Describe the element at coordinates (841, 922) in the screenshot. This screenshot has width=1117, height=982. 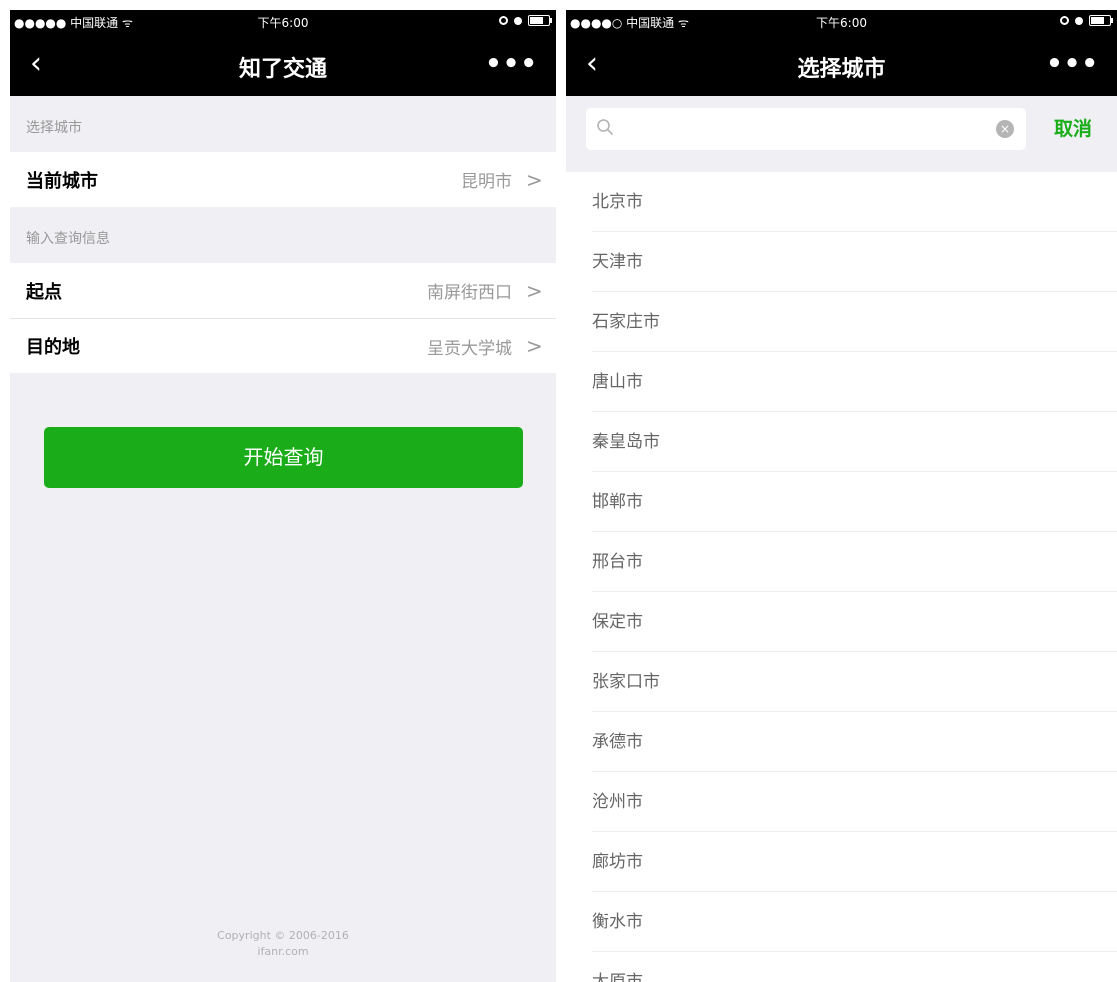
I see `city-item: 衡水市` at that location.